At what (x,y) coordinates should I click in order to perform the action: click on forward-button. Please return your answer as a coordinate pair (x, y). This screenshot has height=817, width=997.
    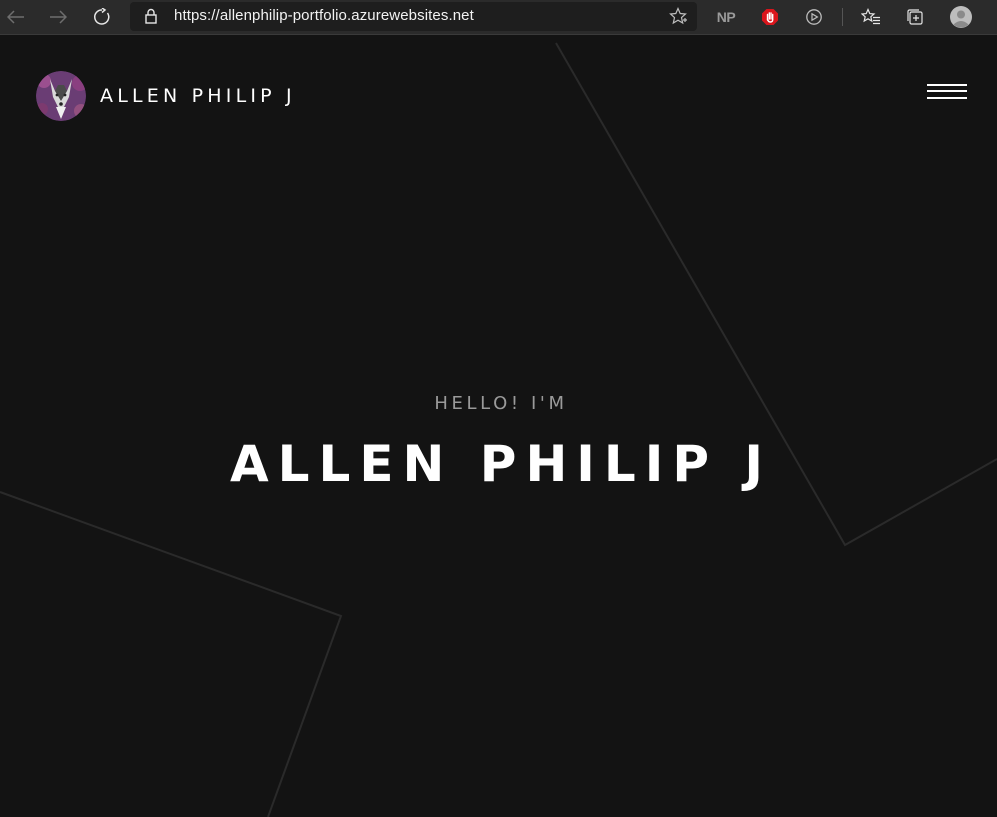
    Looking at the image, I should click on (58, 17).